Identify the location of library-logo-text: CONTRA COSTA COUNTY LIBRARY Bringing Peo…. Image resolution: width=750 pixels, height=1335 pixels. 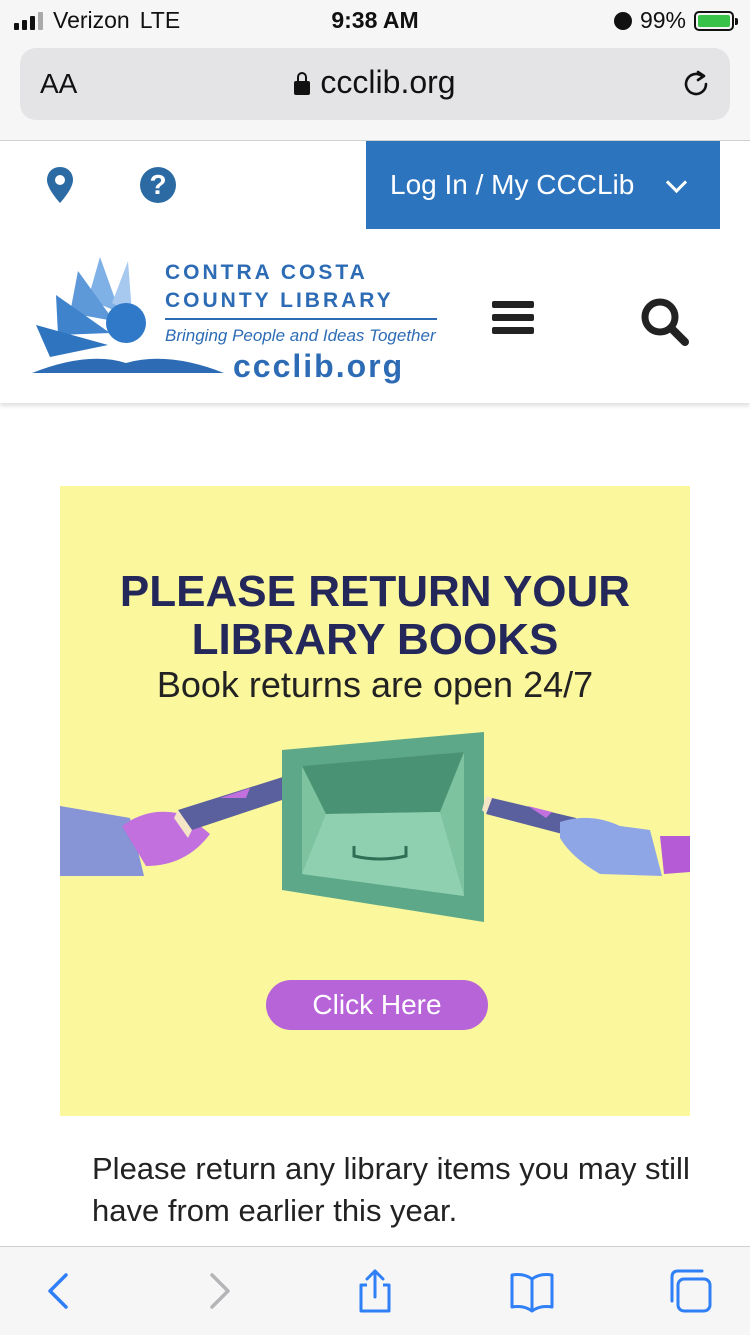
(305, 321).